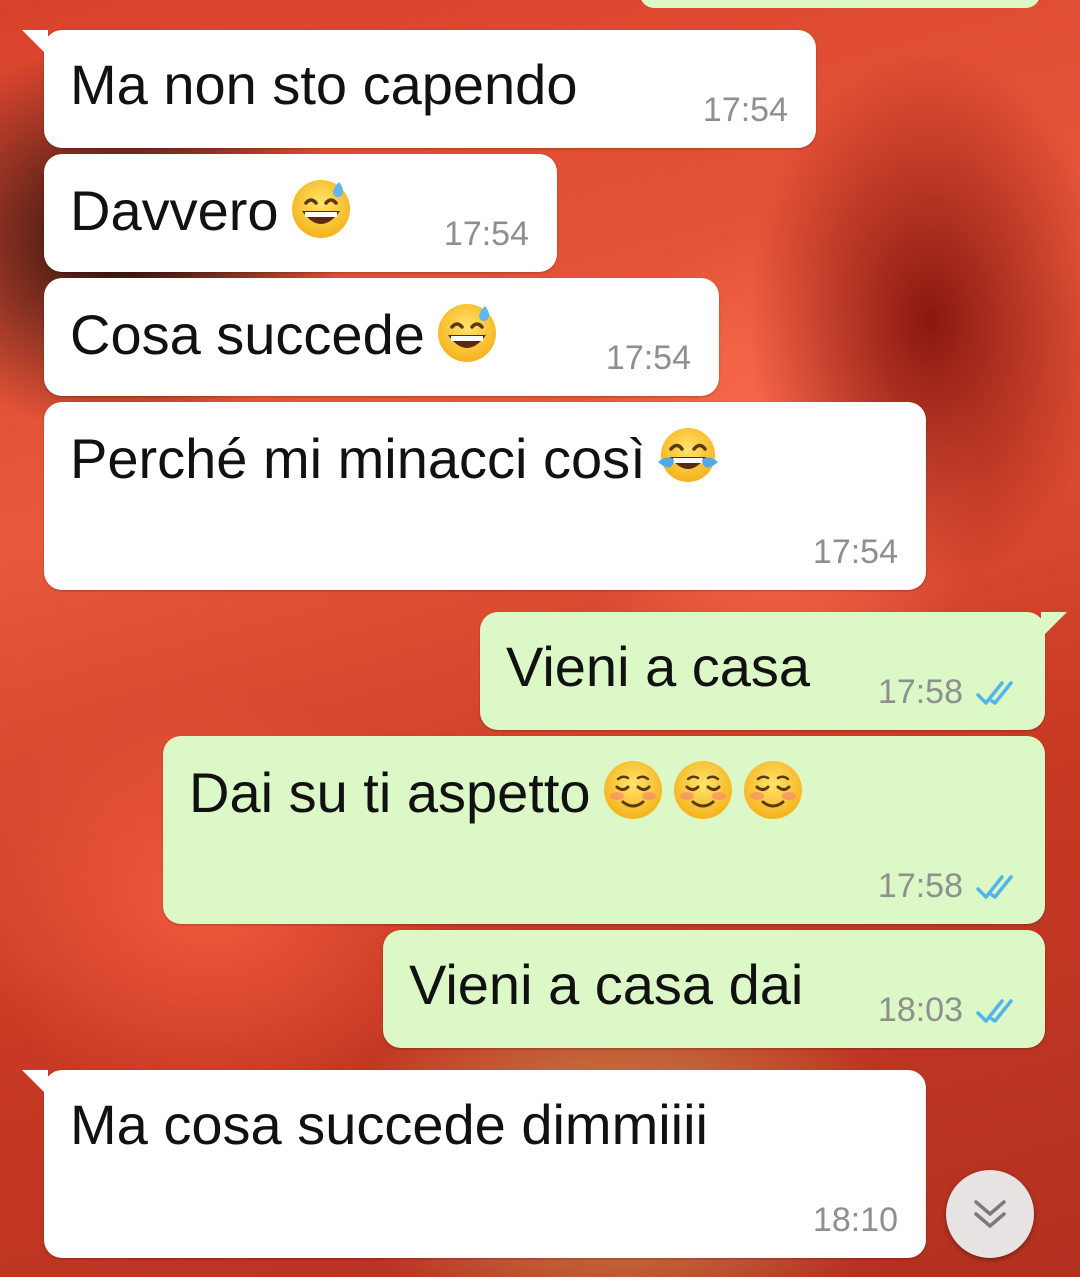 This screenshot has width=1080, height=1277. I want to click on chevron-double-down-icon, so click(990, 1214).